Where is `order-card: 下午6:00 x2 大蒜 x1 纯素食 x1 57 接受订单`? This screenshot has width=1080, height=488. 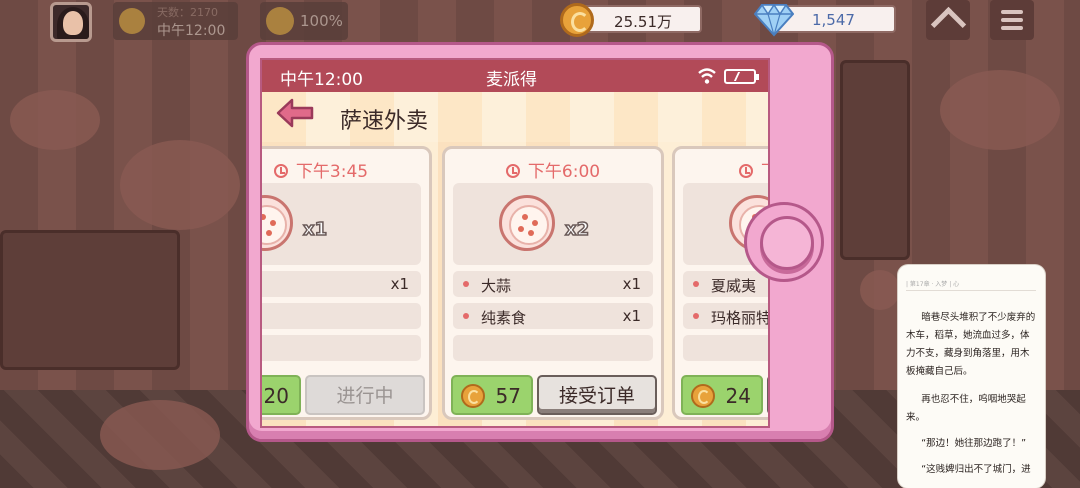 order-card: 下午6:00 x2 大蒜 x1 纯素食 x1 57 接受订单 is located at coordinates (553, 283).